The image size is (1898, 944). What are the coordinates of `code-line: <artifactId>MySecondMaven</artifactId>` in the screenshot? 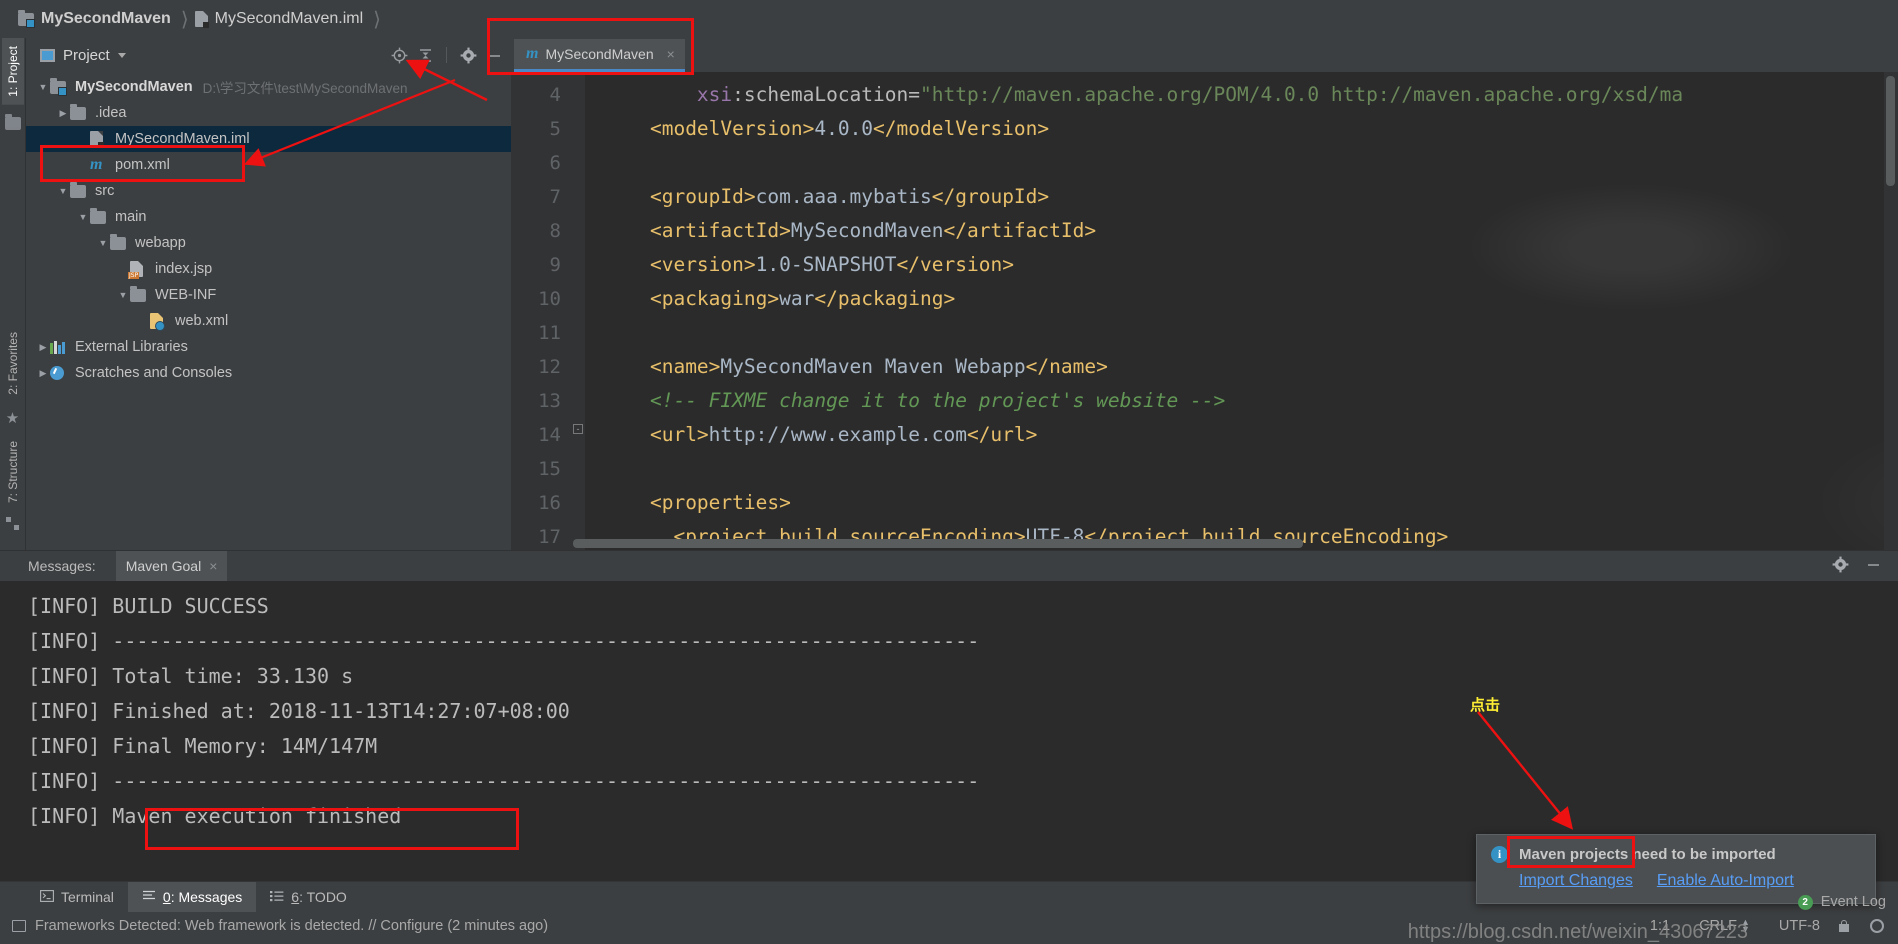 It's located at (1250, 231).